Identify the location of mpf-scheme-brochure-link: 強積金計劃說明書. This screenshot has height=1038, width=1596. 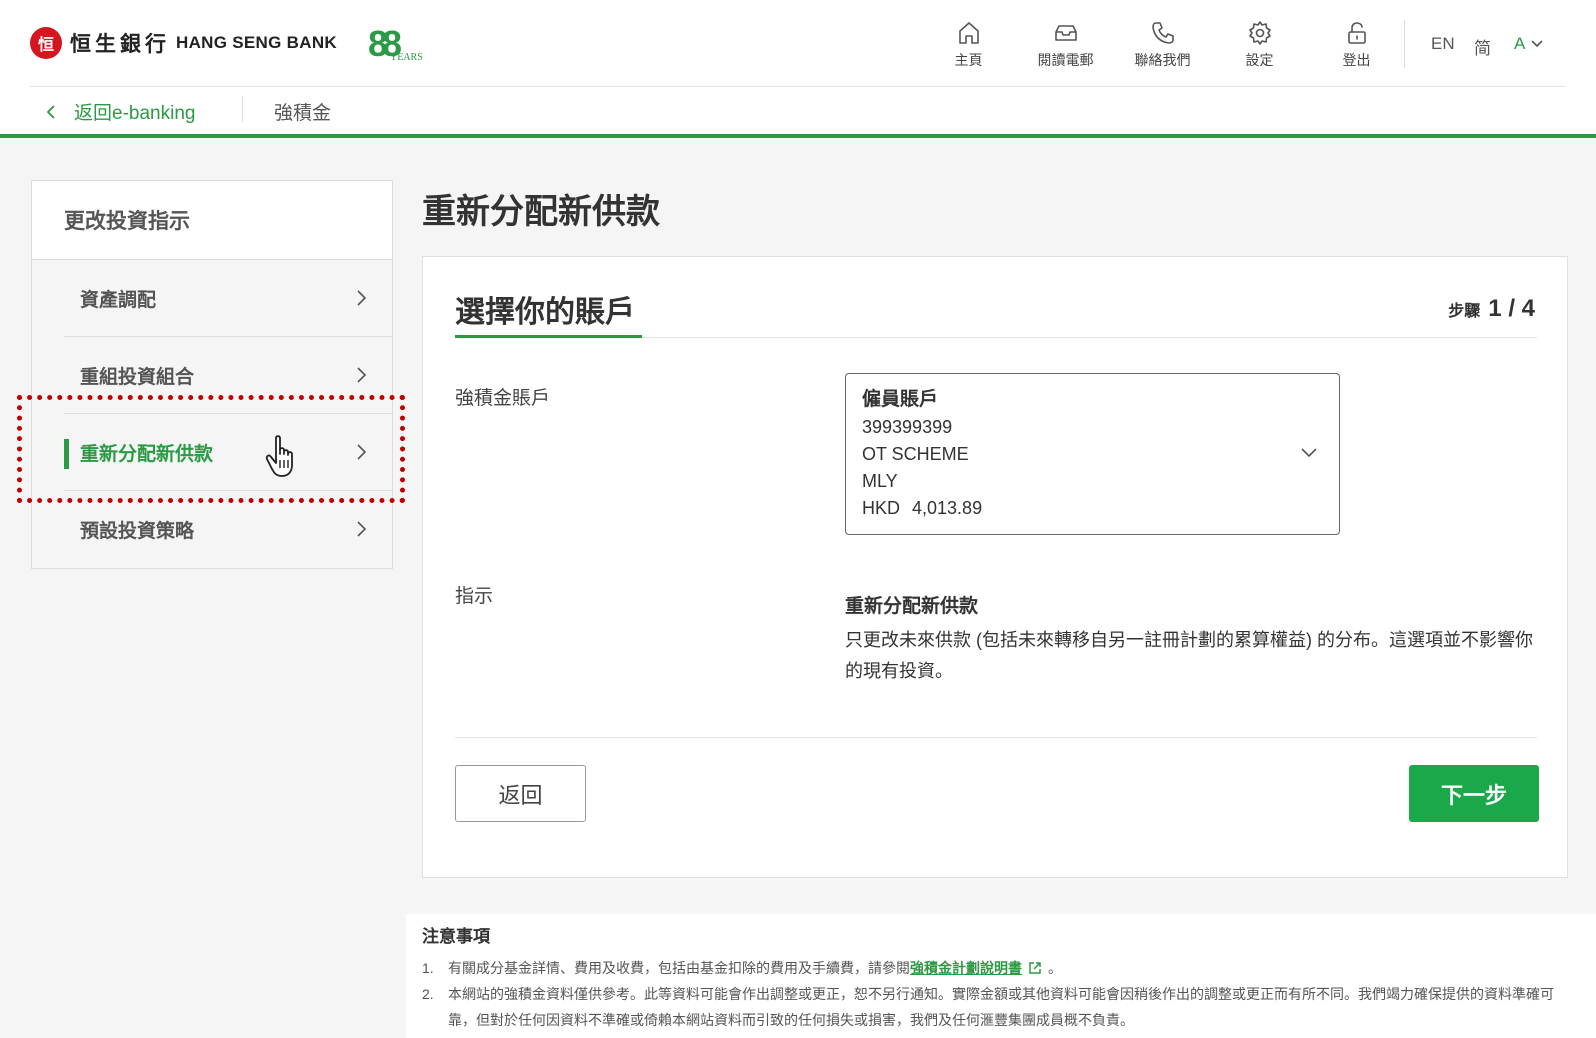
(966, 968).